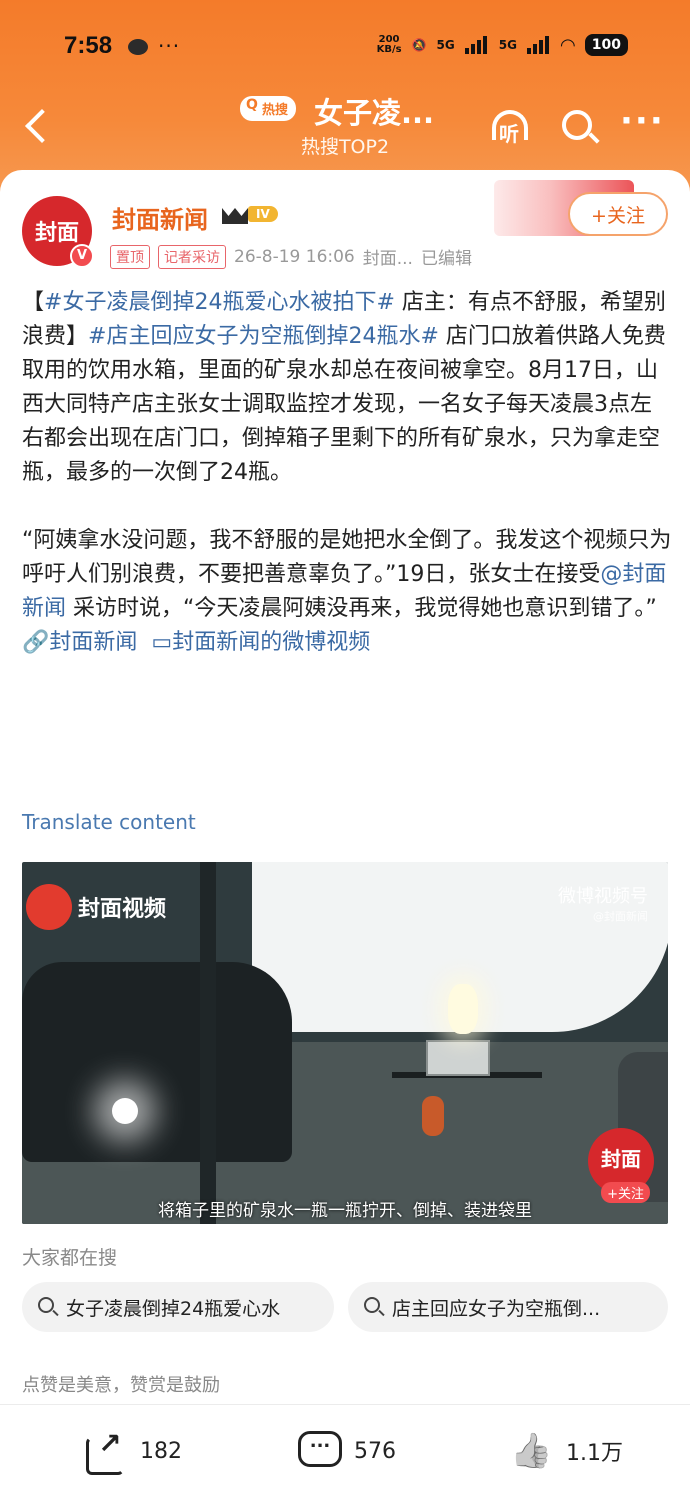 Image resolution: width=690 pixels, height=1499 pixels. I want to click on sim1-label: 5G, so click(445, 45).